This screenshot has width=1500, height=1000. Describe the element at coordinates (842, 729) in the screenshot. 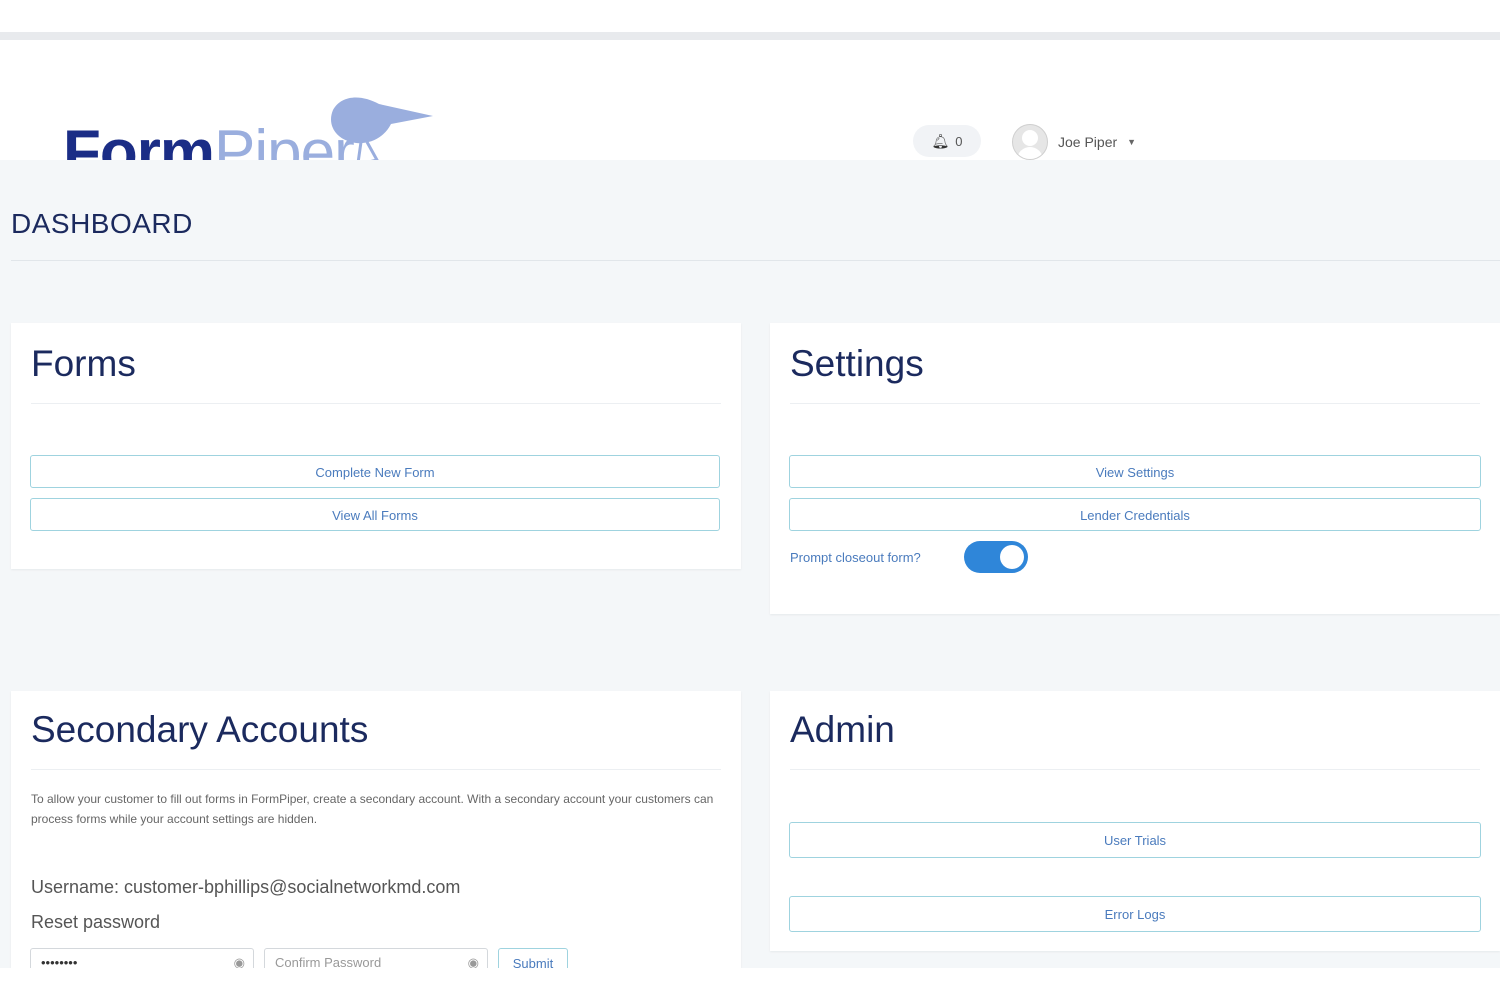

I see `panel-title: Admin` at that location.